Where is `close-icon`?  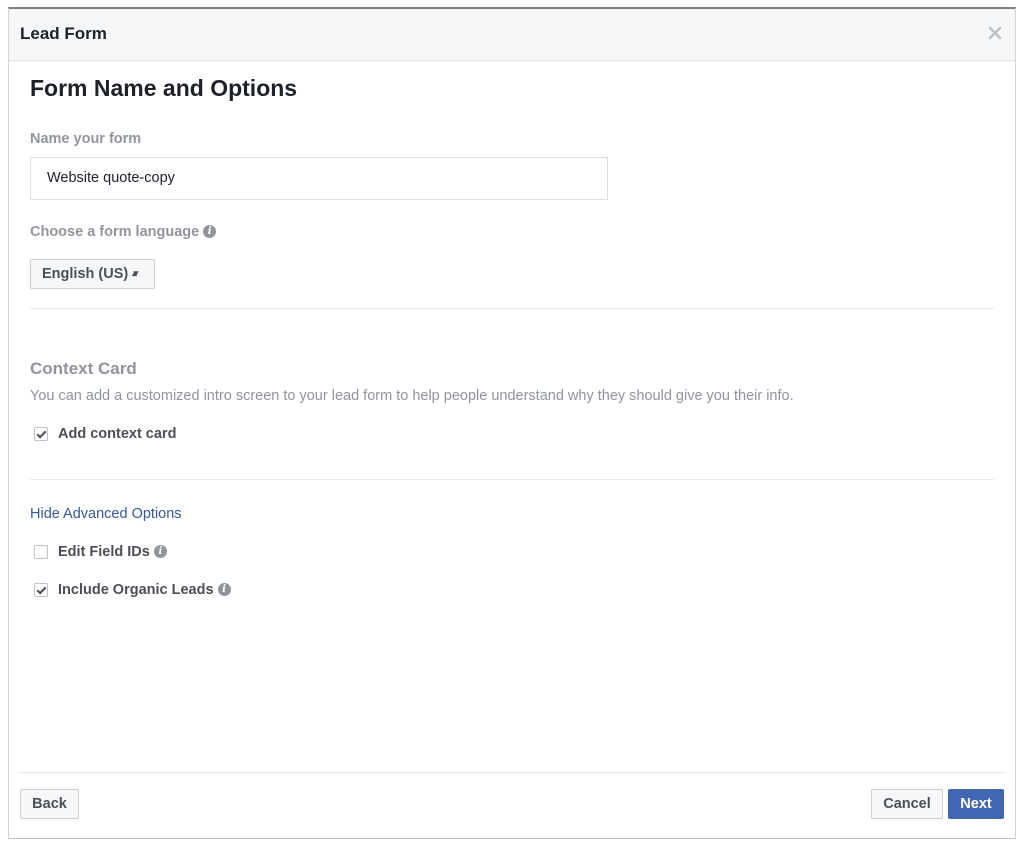
close-icon is located at coordinates (995, 33).